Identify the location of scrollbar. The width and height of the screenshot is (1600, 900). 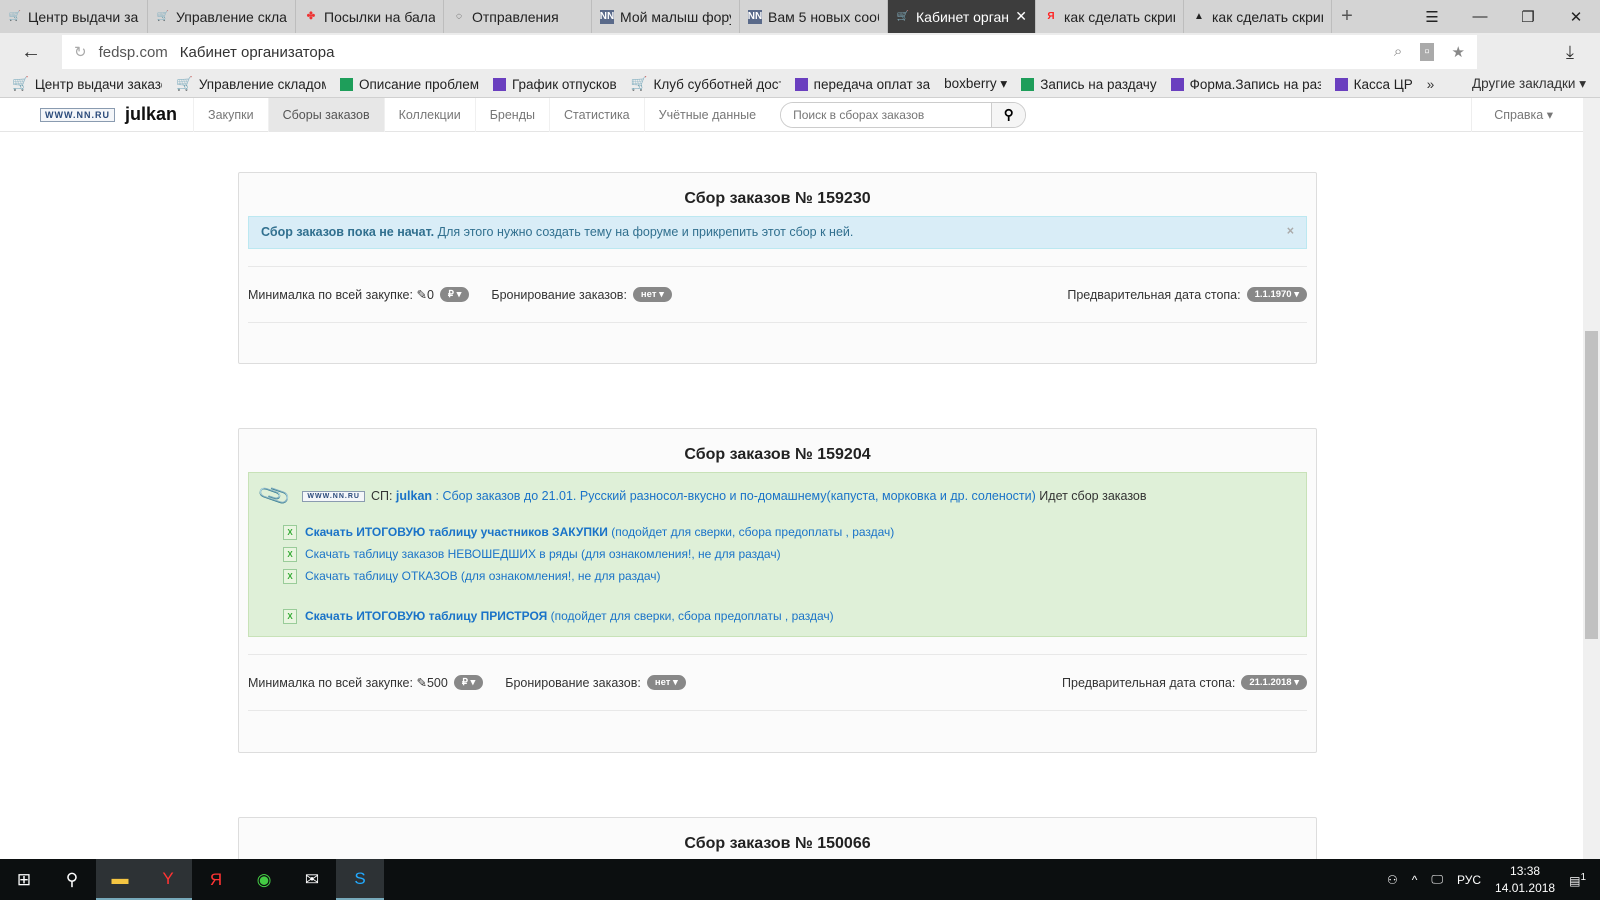
(1591, 478).